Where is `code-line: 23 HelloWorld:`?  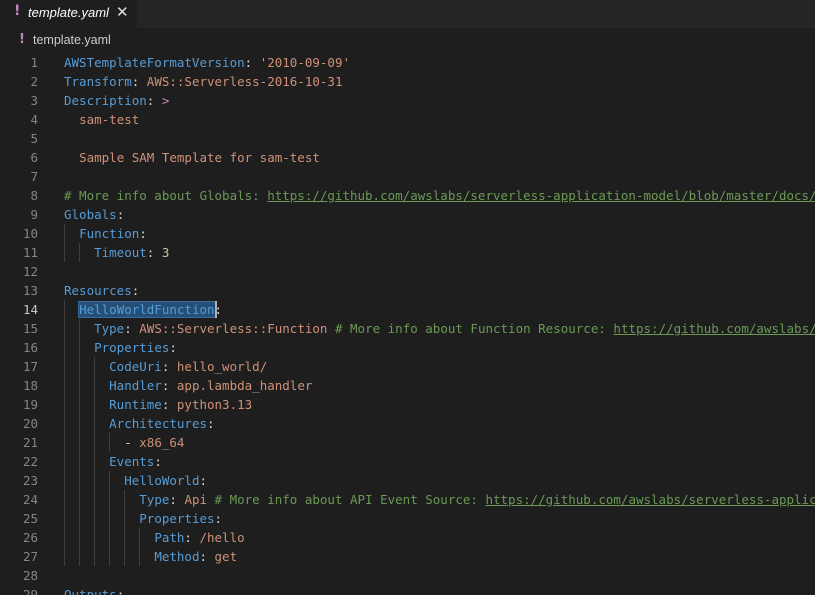 code-line: 23 HelloWorld: is located at coordinates (407, 480).